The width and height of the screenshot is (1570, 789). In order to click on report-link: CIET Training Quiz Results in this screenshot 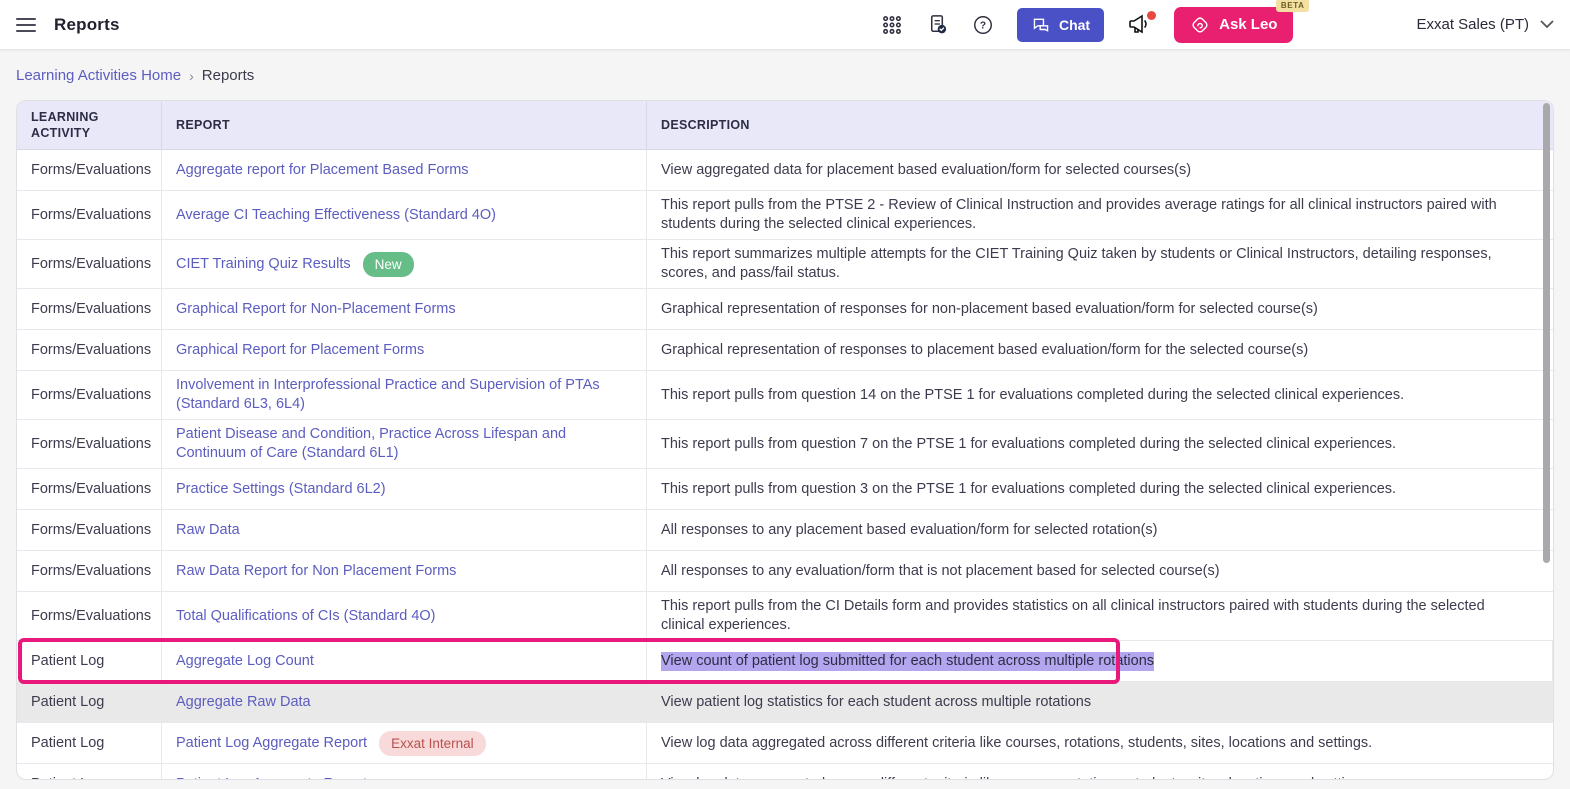, I will do `click(263, 264)`.